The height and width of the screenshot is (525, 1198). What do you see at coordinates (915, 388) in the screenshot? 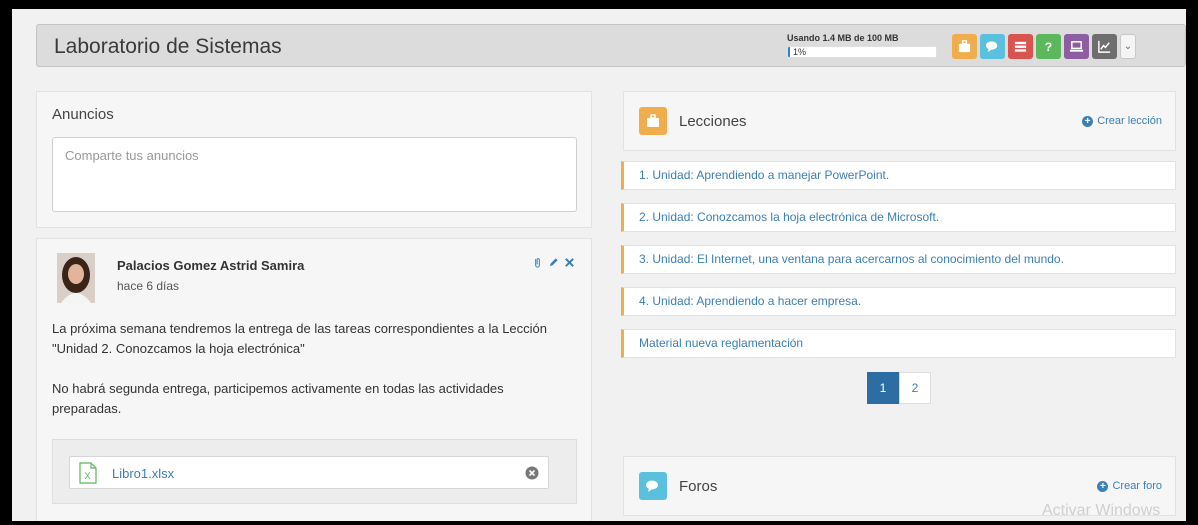
I see `page-2-button: 2` at bounding box center [915, 388].